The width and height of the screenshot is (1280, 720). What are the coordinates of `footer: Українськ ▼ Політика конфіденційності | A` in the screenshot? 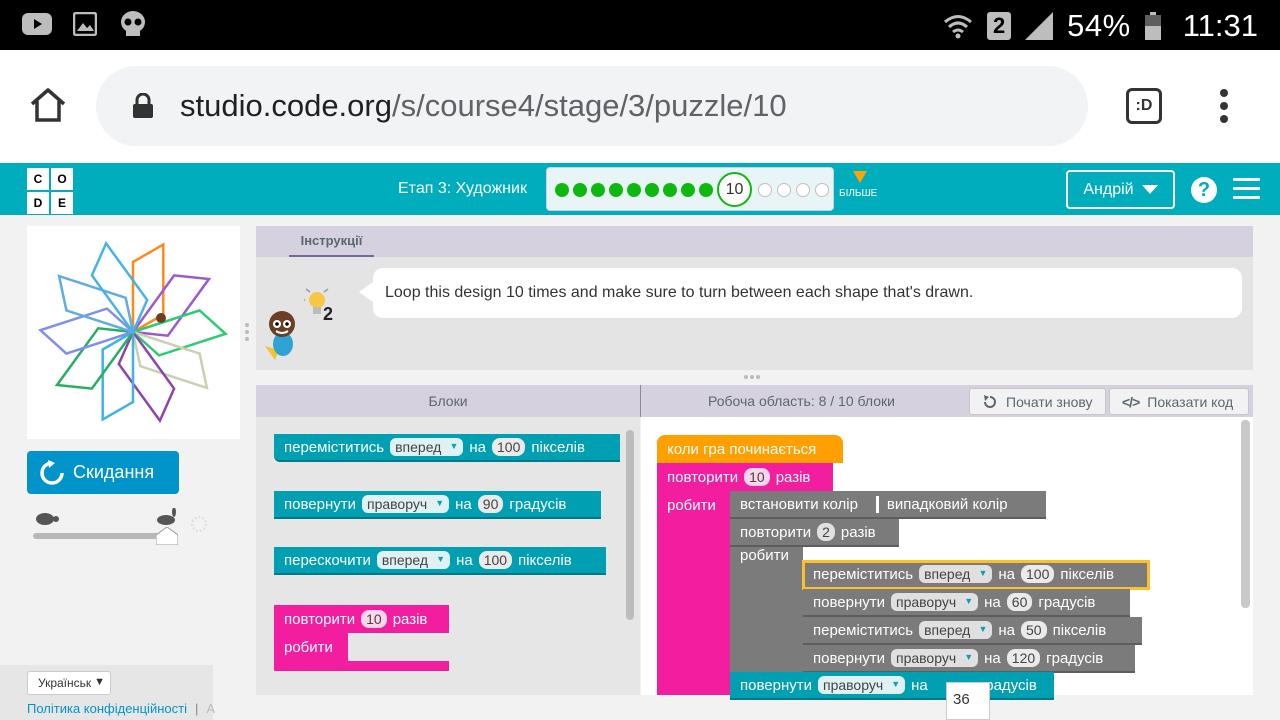 It's located at (107, 692).